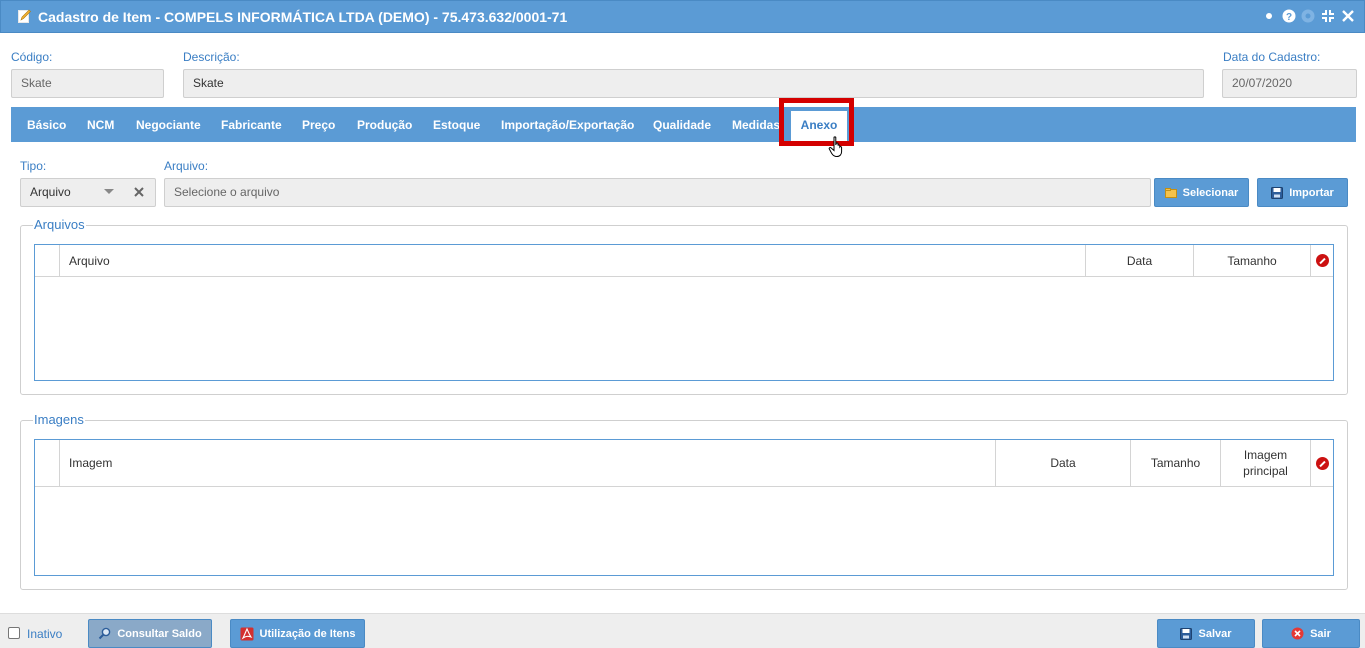  I want to click on salvar-button: Salvar, so click(1206, 633).